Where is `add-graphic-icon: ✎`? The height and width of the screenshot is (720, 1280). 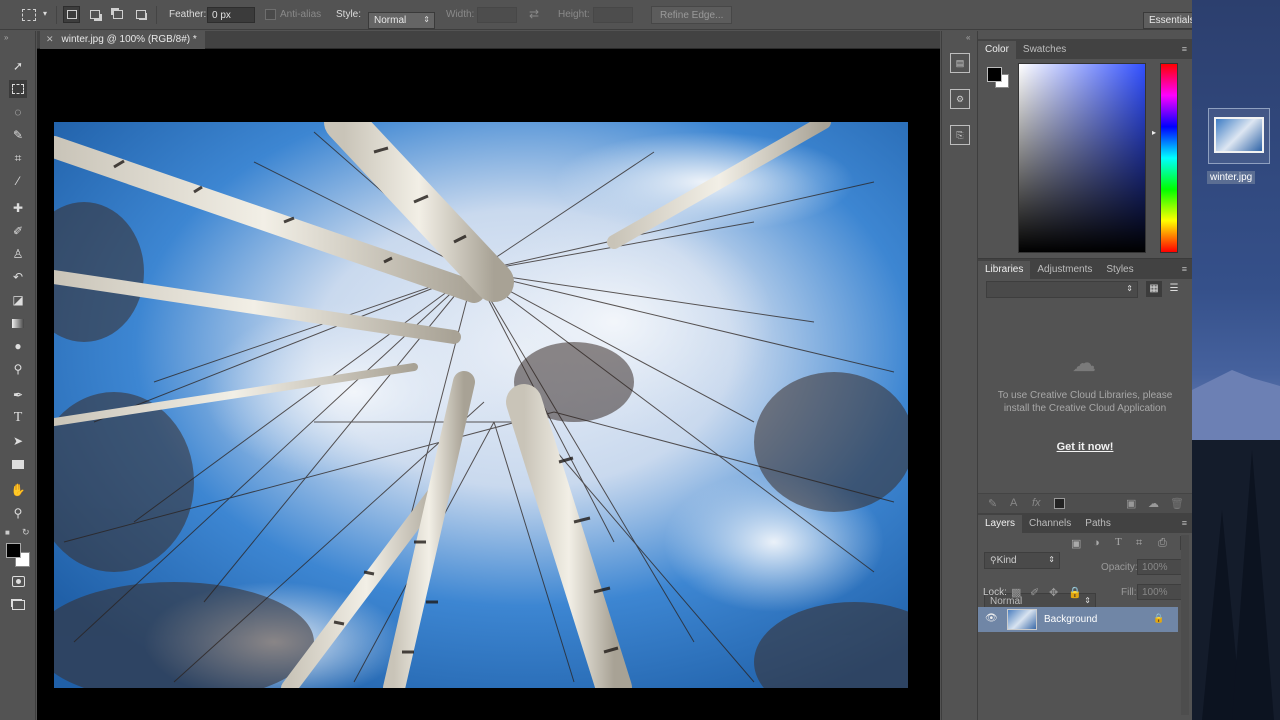
add-graphic-icon: ✎ is located at coordinates (992, 503).